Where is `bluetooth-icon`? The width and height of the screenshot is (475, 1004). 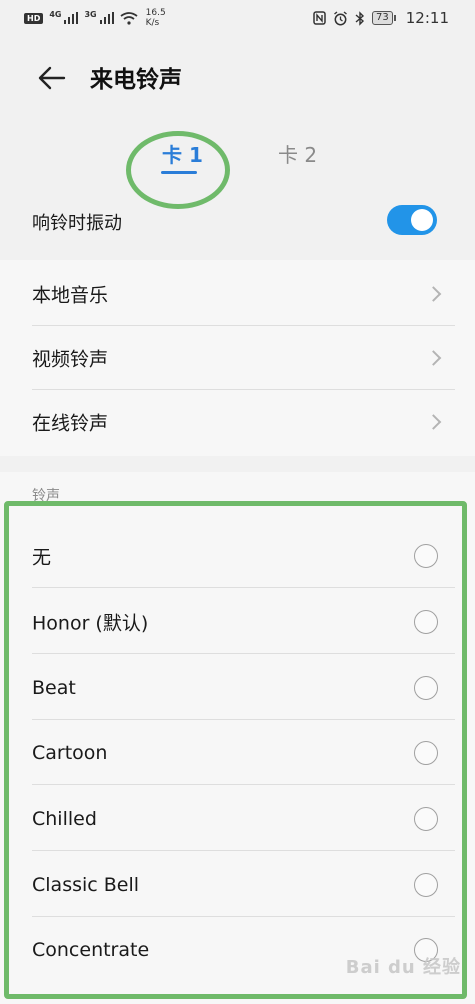 bluetooth-icon is located at coordinates (360, 18).